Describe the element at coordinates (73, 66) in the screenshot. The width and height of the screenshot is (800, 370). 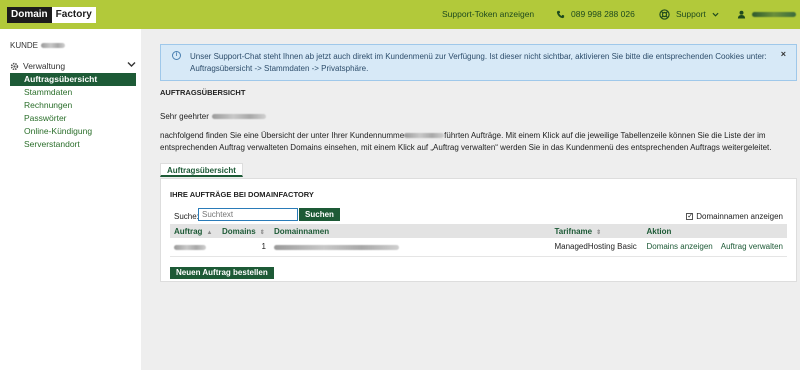
I see `verwaltung-section-header: Verwaltung` at that location.